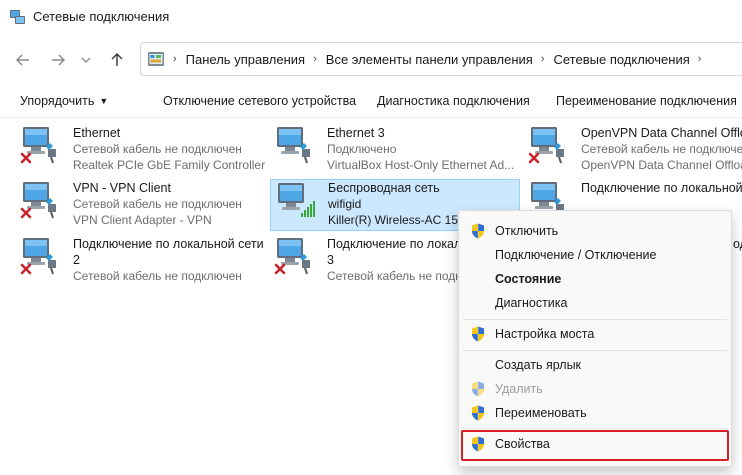  I want to click on title-bar: Сетевые подключения, so click(371, 17).